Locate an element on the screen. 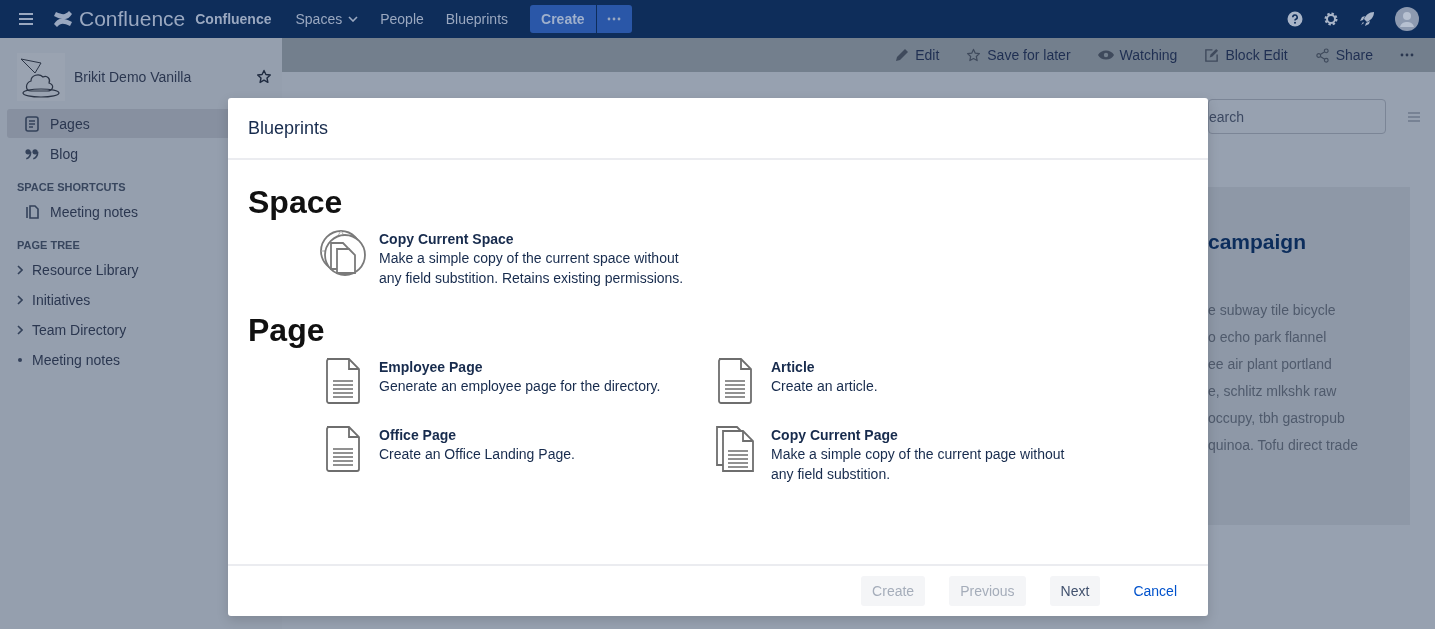  toolbar-action: Watching is located at coordinates (1137, 55).